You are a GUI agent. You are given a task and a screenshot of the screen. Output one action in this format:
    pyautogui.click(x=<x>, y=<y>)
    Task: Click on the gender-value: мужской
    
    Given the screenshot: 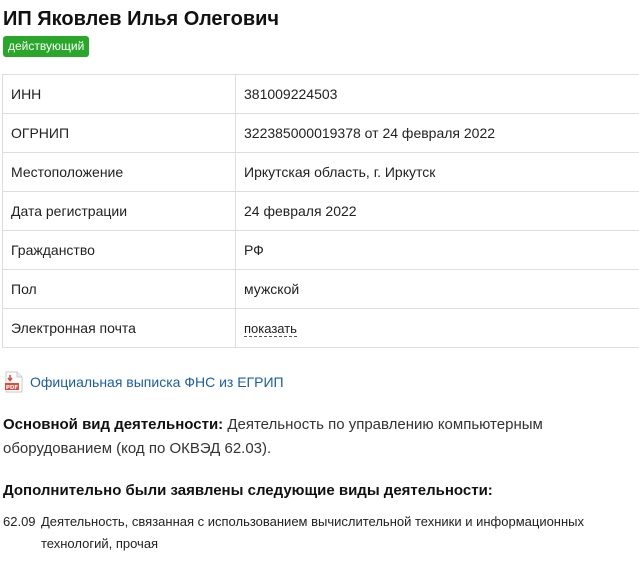 What is the action you would take?
    pyautogui.click(x=437, y=289)
    